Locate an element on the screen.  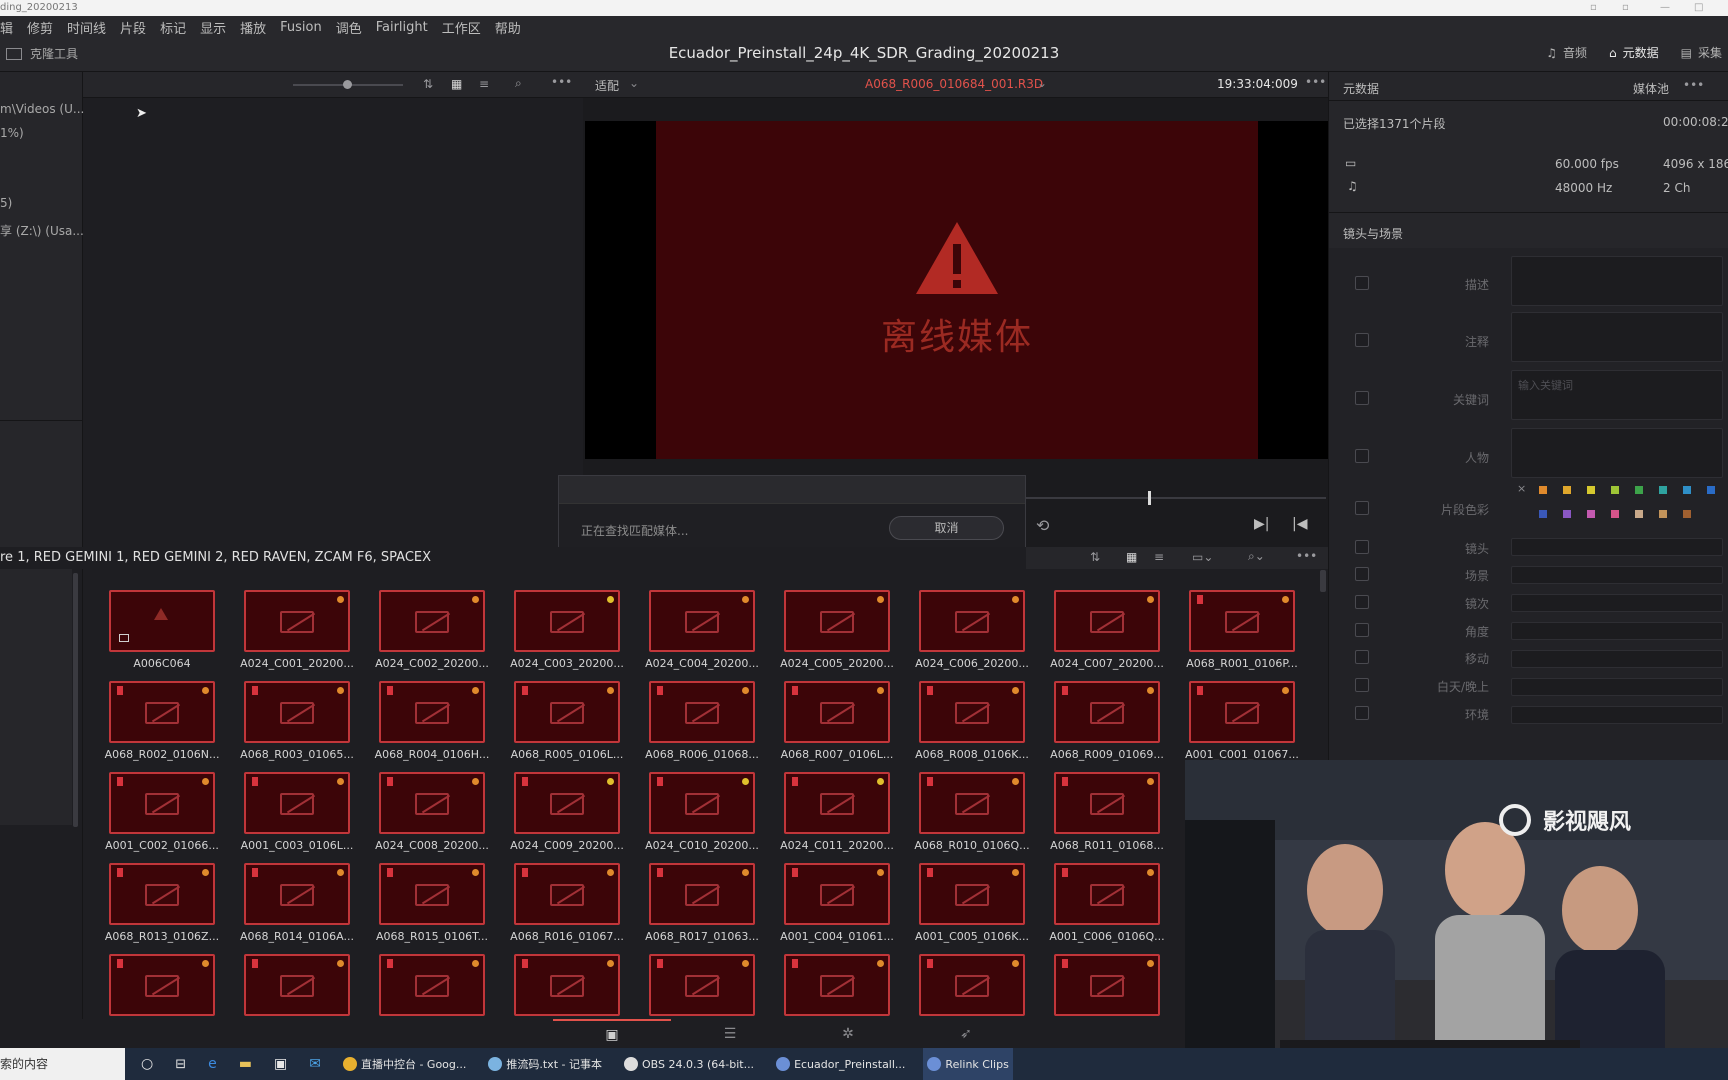
menu-item: Fairlight is located at coordinates (402, 27).